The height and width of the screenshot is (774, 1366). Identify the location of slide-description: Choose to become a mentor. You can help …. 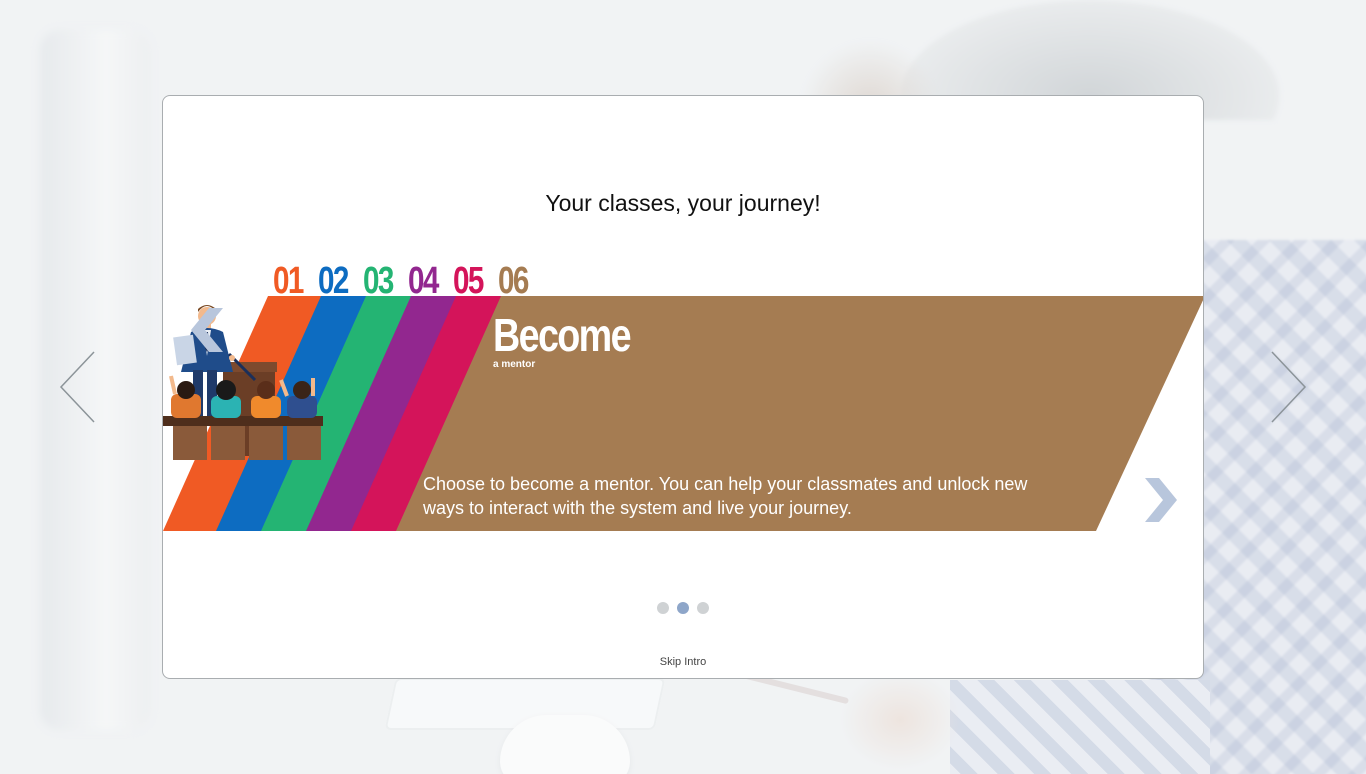
(725, 496).